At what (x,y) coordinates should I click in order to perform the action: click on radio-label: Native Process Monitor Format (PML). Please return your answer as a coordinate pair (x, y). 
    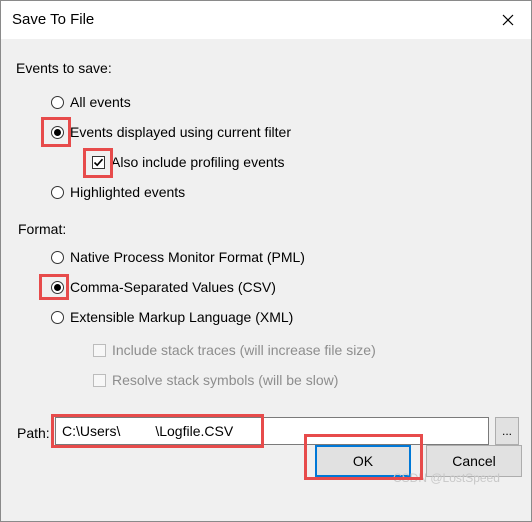
    Looking at the image, I should click on (187, 257).